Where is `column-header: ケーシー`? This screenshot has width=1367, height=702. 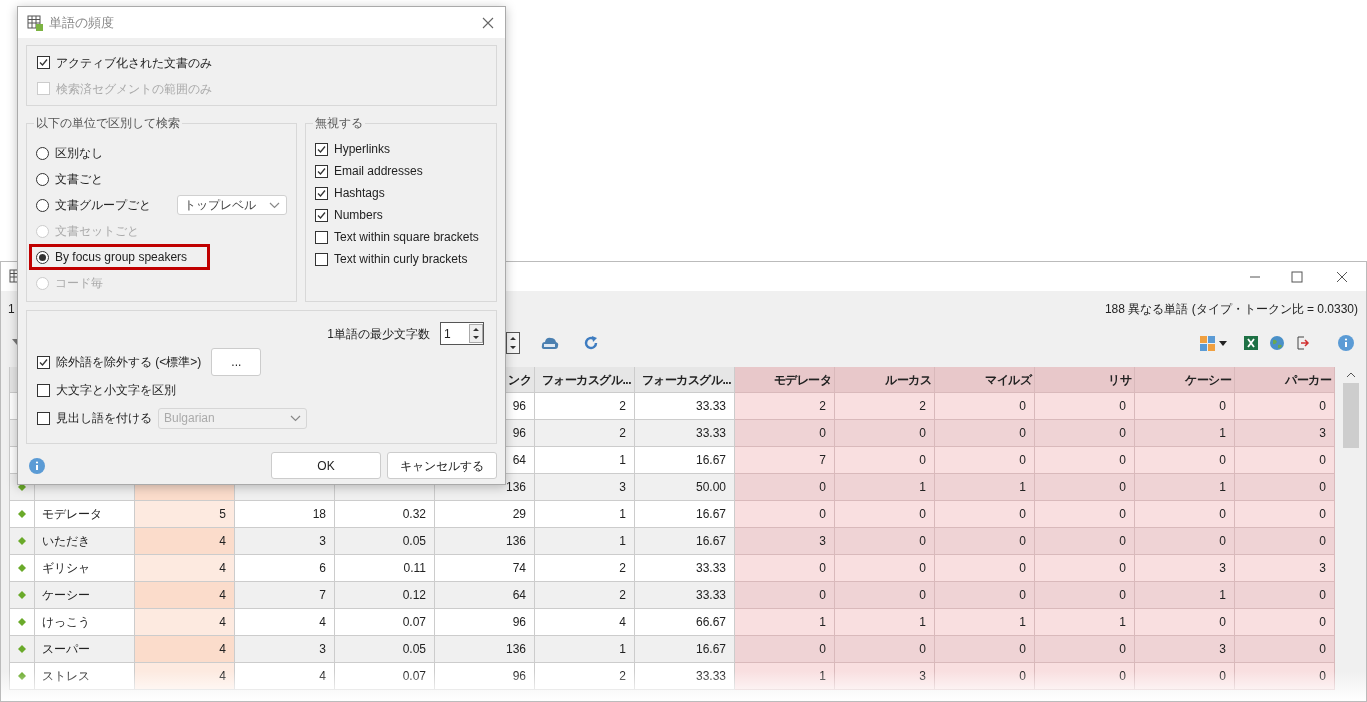 column-header: ケーシー is located at coordinates (1185, 380).